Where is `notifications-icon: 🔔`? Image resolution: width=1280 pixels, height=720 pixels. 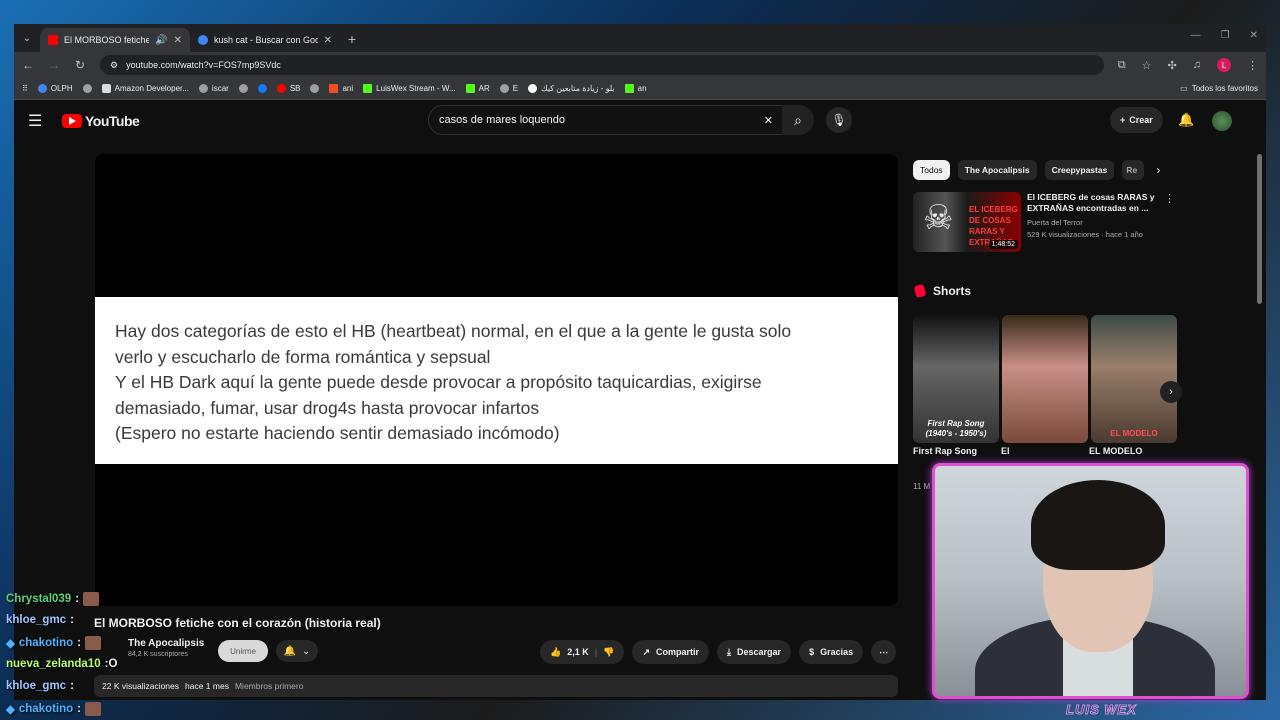
notifications-icon: 🔔 is located at coordinates (1186, 120).